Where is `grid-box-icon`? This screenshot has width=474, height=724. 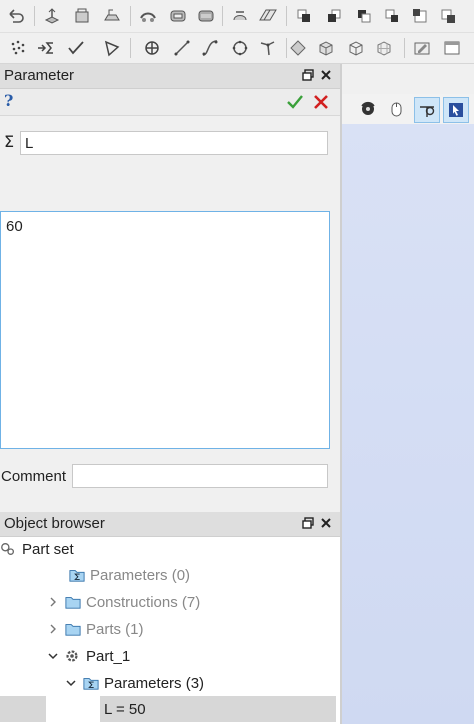
grid-box-icon is located at coordinates (384, 48).